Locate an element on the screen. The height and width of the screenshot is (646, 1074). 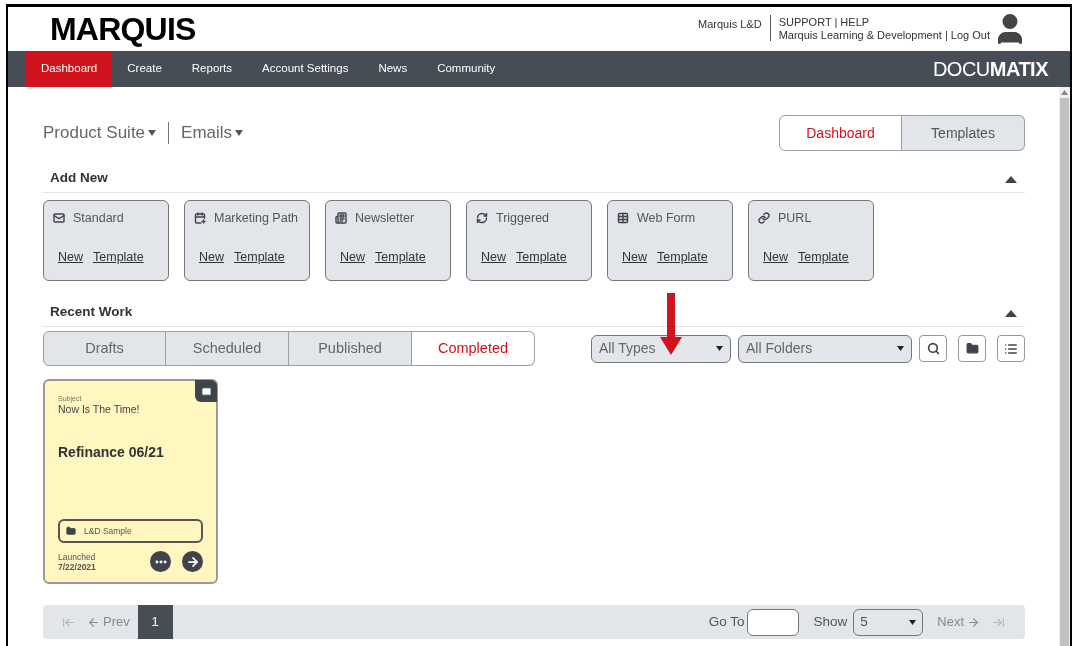
open-button is located at coordinates (192, 561).